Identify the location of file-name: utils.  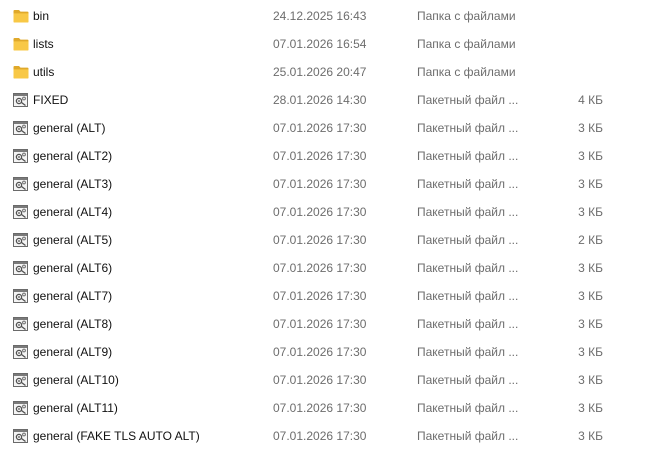
(44, 72).